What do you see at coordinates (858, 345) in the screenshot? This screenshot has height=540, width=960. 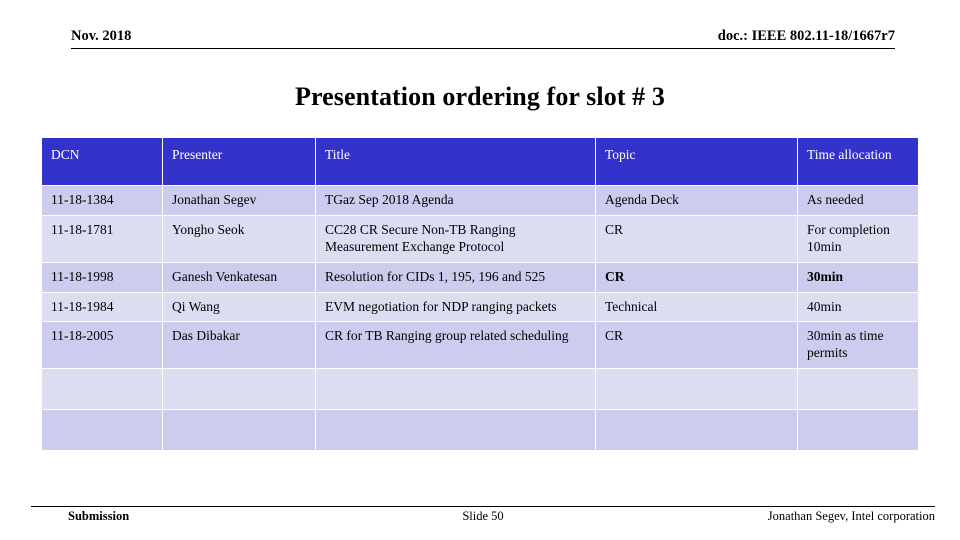 I see `cell-time: 30min as time permits` at bounding box center [858, 345].